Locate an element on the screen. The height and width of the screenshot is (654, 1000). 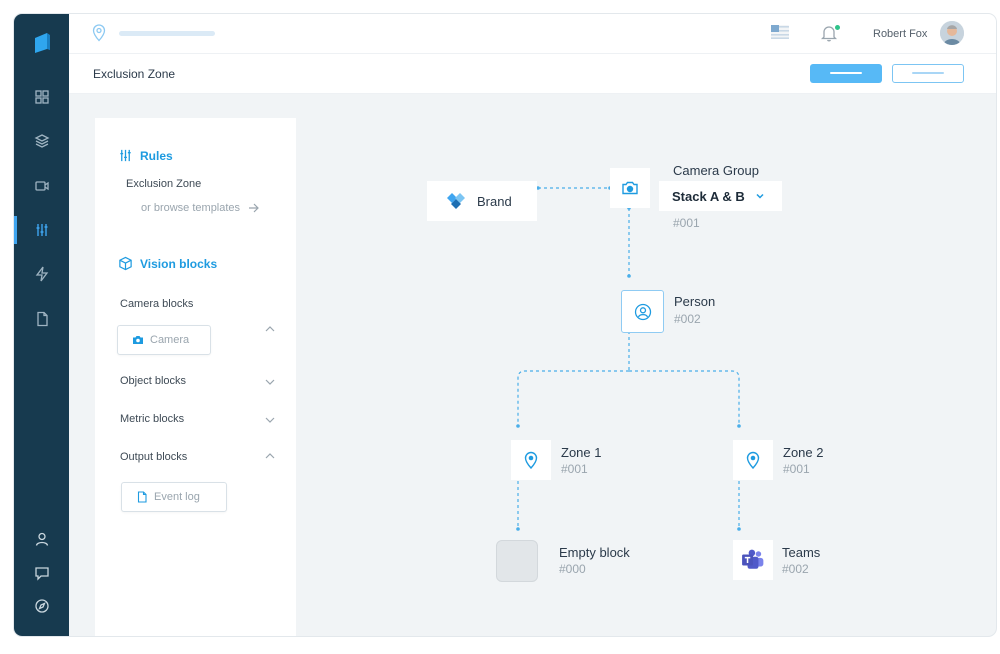
teams-node is located at coordinates (753, 560).